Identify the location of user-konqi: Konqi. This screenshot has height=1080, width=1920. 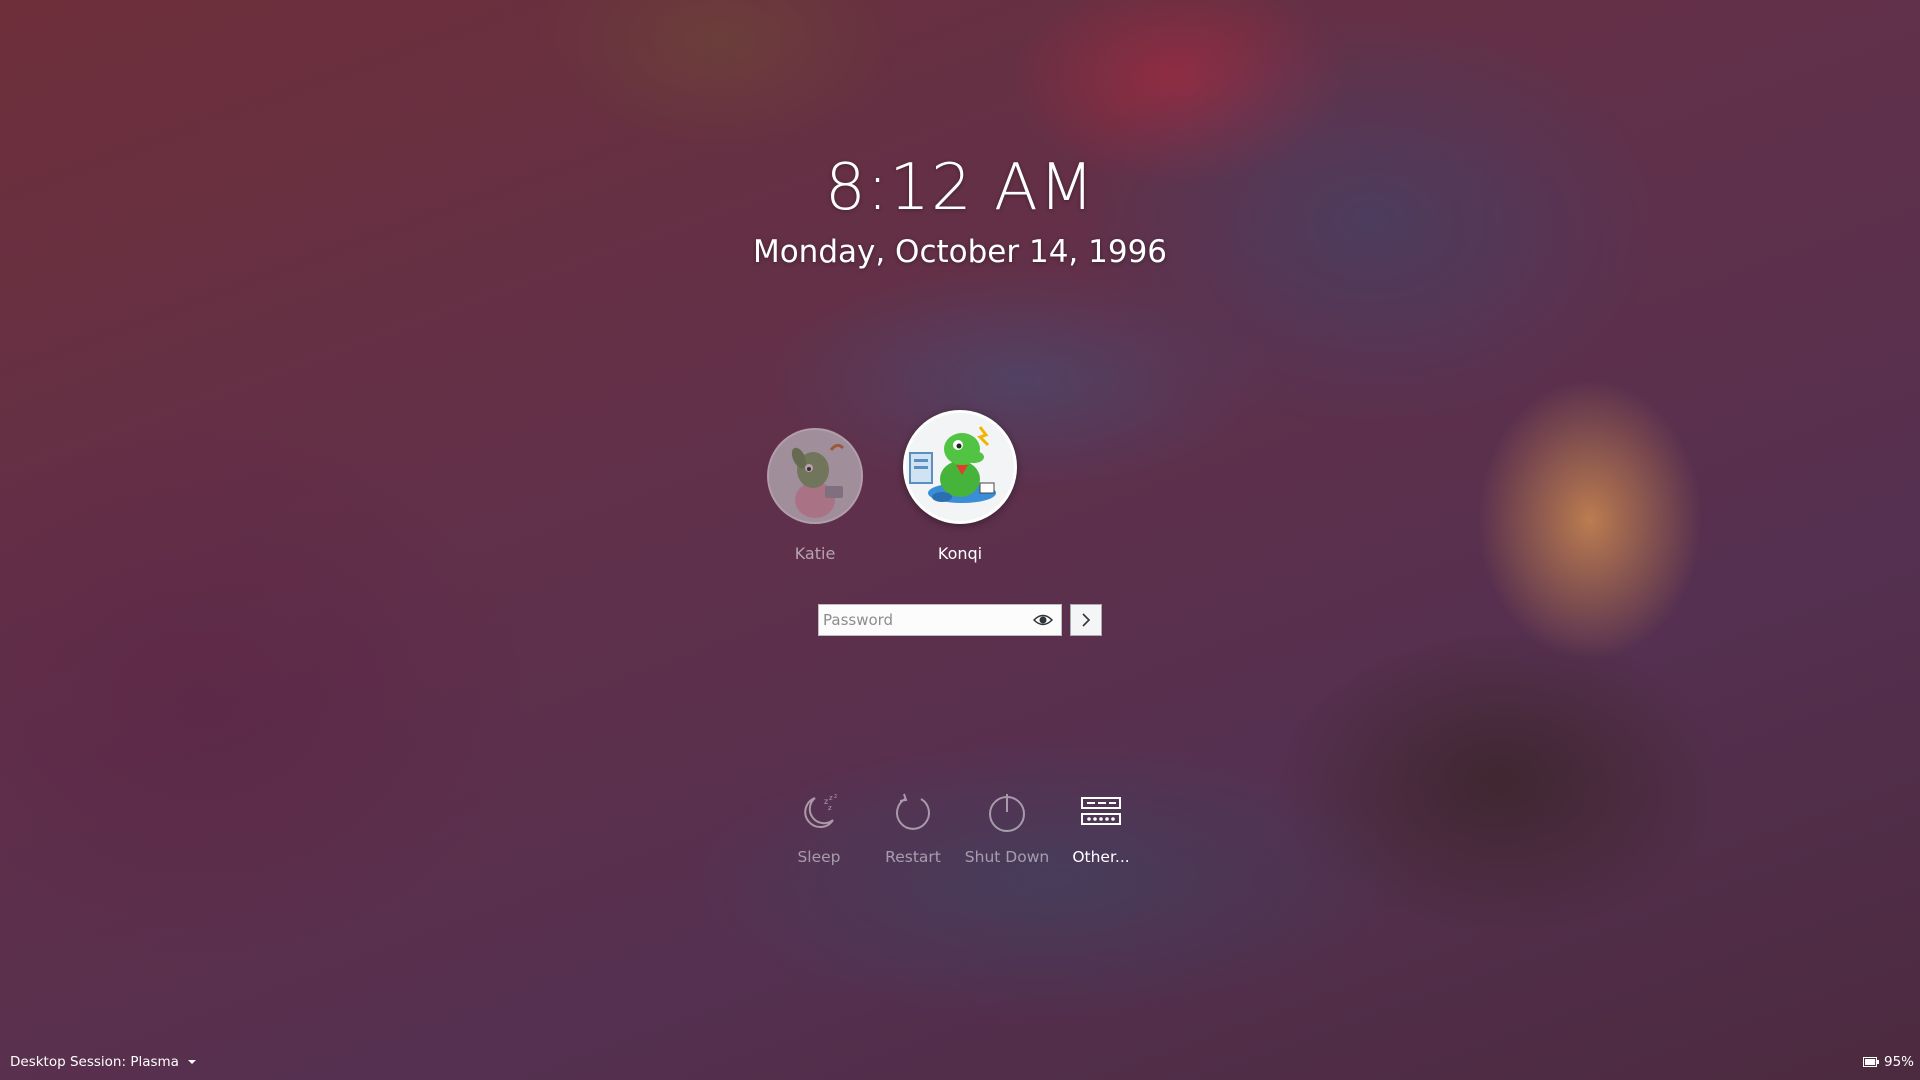
(960, 486).